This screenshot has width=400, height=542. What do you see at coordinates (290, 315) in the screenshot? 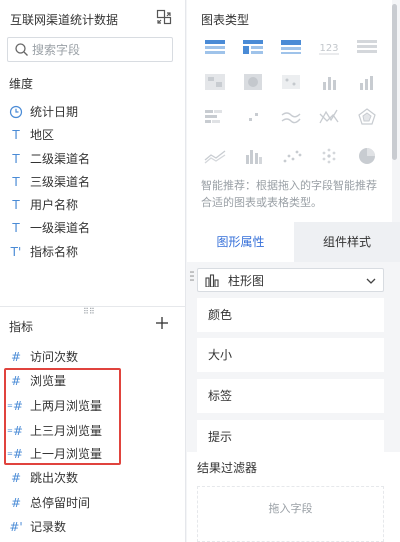
I see `color-property: 颜色` at bounding box center [290, 315].